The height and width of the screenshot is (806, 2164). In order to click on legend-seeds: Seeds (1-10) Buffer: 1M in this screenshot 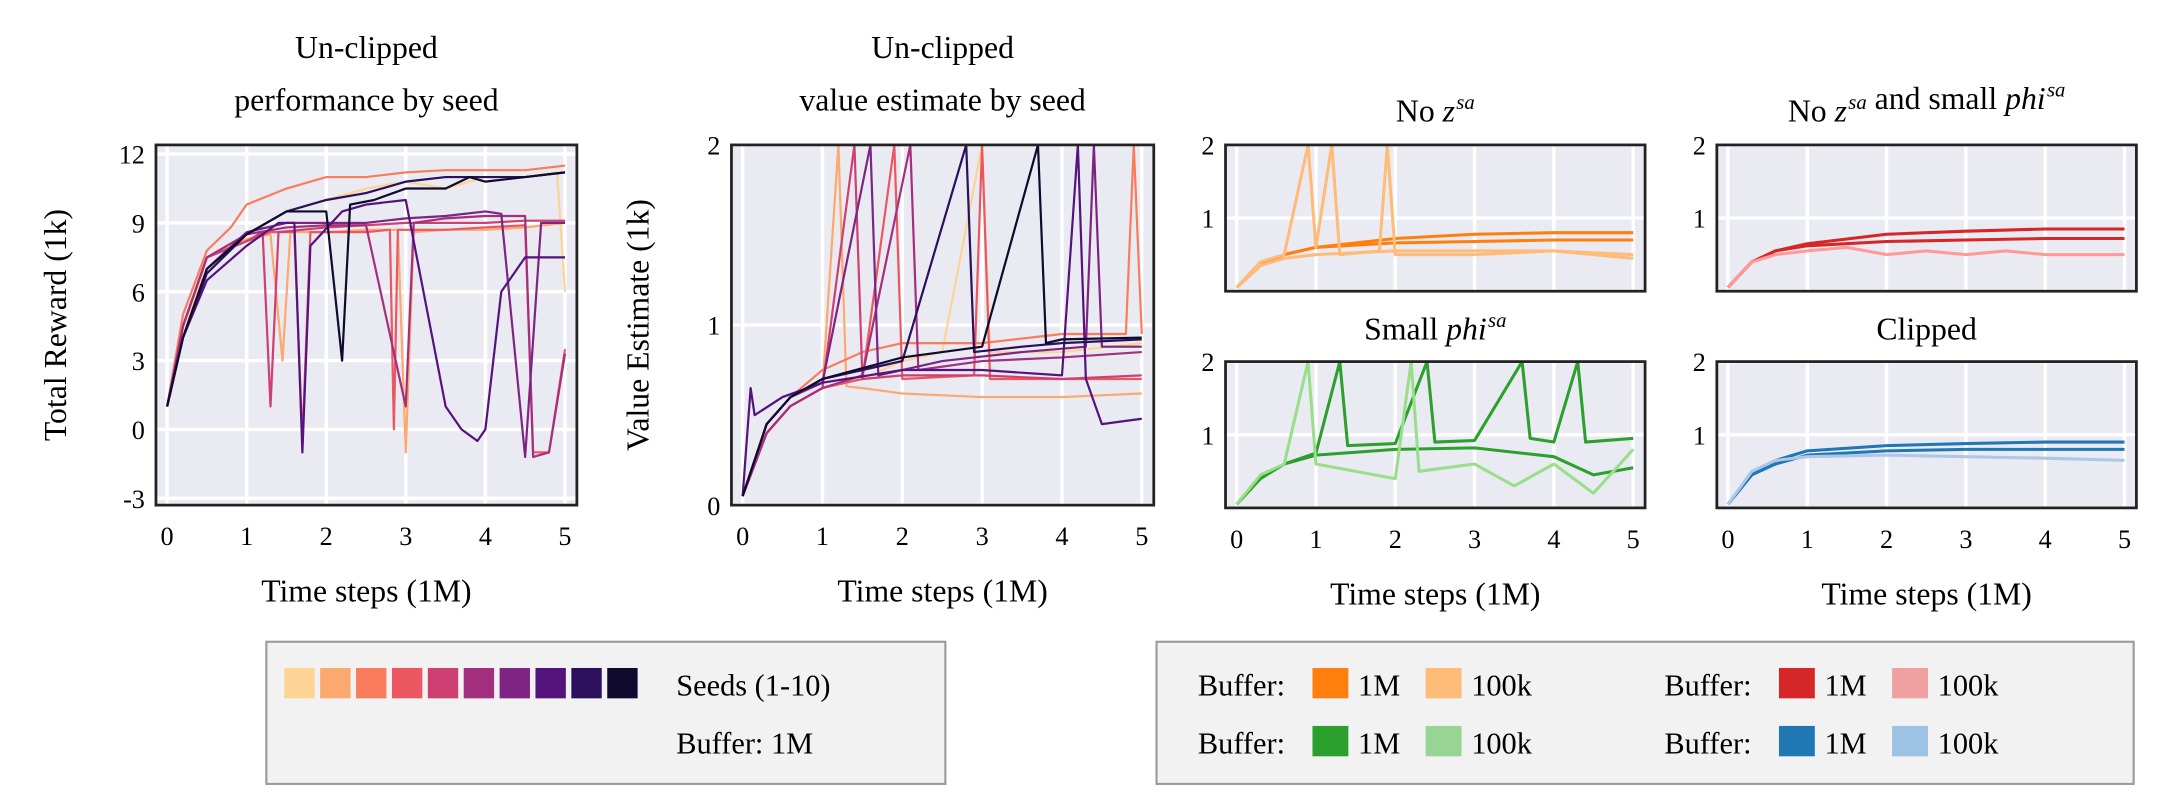, I will do `click(606, 712)`.